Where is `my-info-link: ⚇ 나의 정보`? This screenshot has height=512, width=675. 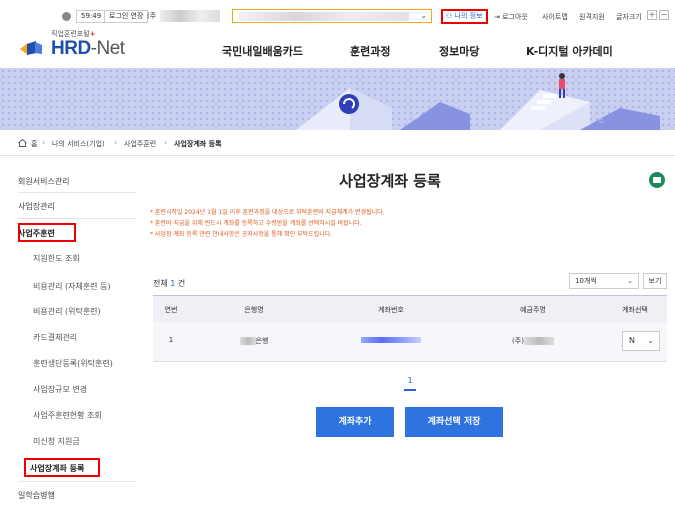 my-info-link: ⚇ 나의 정보 is located at coordinates (464, 16).